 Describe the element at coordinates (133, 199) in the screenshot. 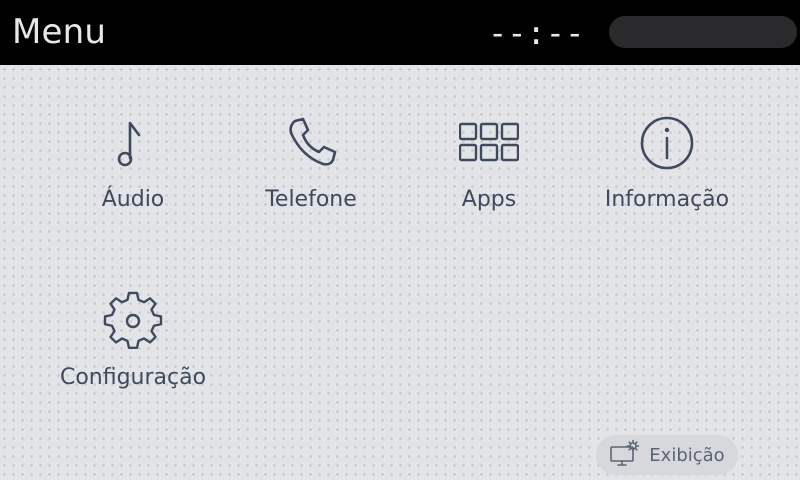

I see `menu-item-label: Áudio` at that location.